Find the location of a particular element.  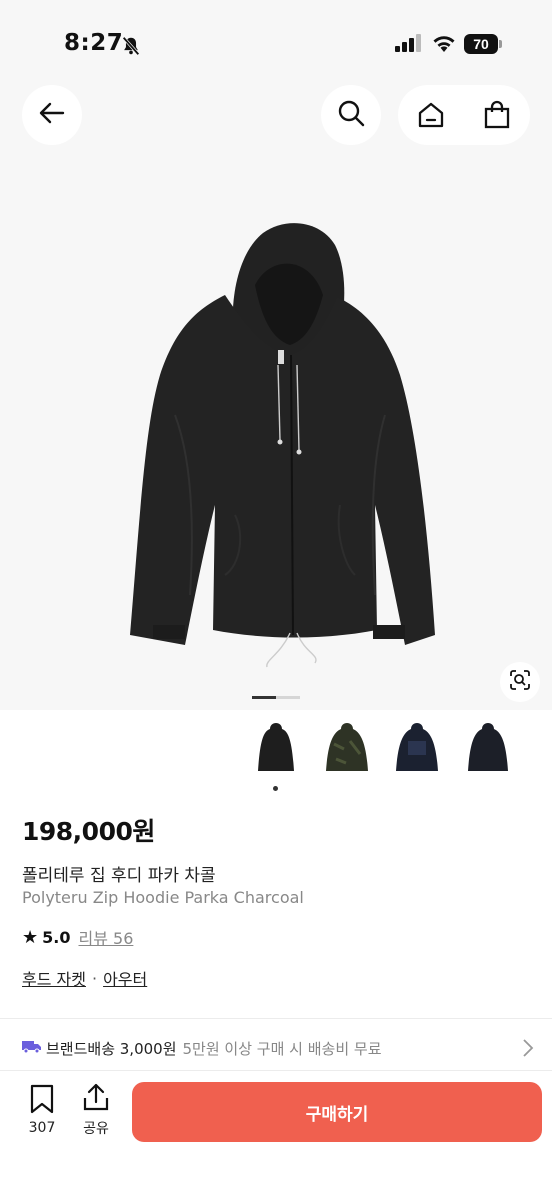

category-breadcrumb: 후드 자켓 · 아우터 is located at coordinates (84, 978).